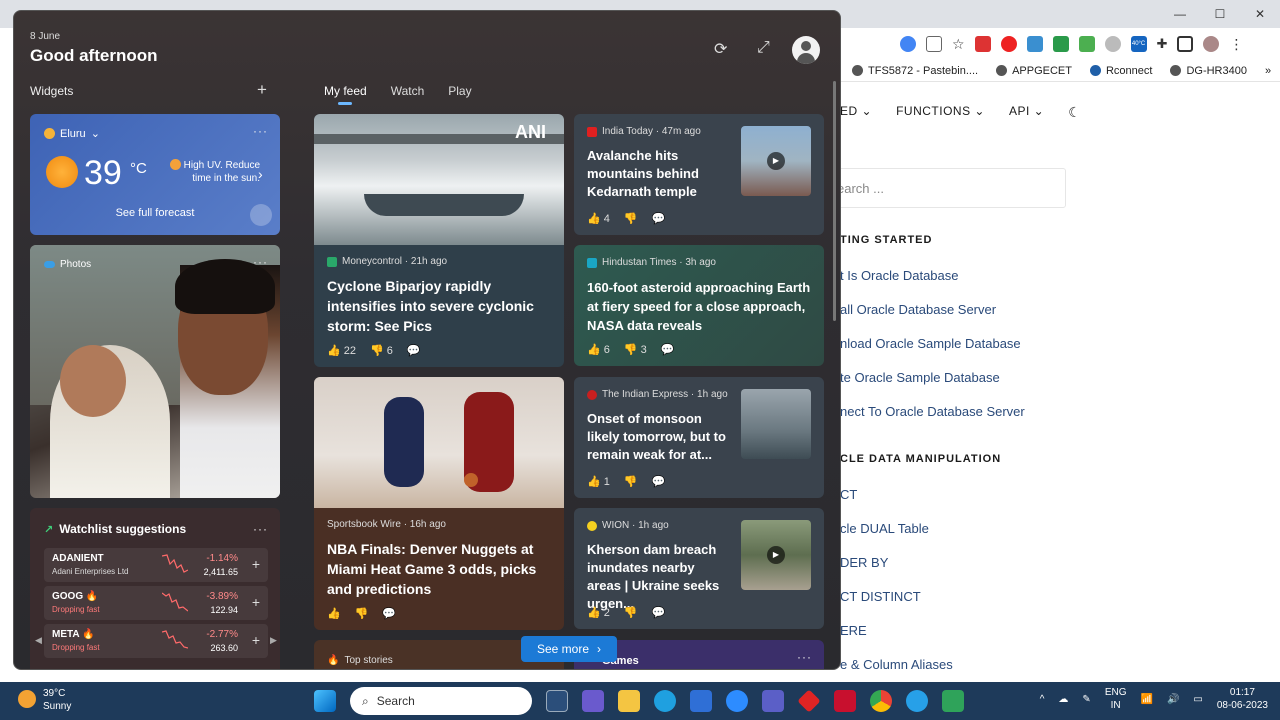 The image size is (1280, 720). I want to click on chevron-up-icon: ^, so click(1042, 699).